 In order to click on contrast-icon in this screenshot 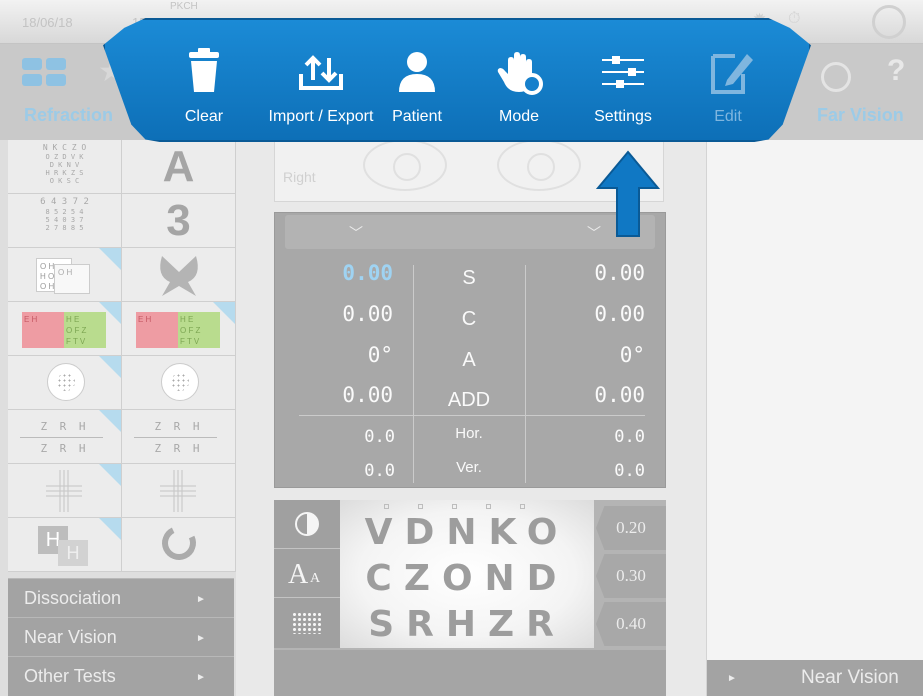, I will do `click(307, 524)`.